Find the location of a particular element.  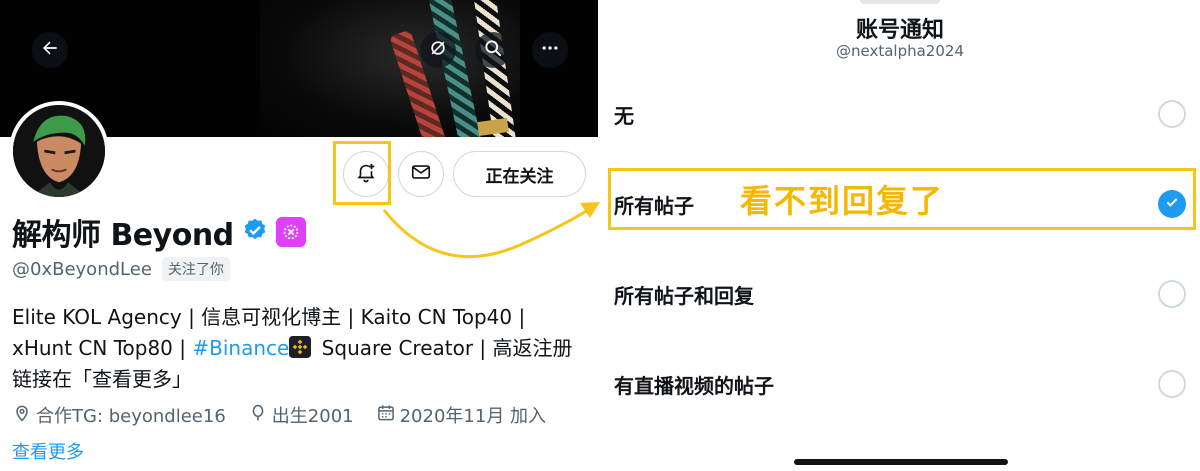

home-indicator is located at coordinates (901, 462).